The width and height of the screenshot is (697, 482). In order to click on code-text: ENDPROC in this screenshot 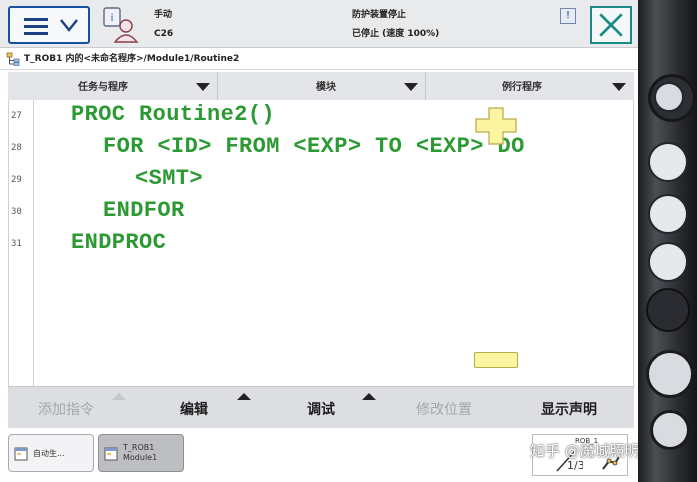, I will do `click(118, 242)`.